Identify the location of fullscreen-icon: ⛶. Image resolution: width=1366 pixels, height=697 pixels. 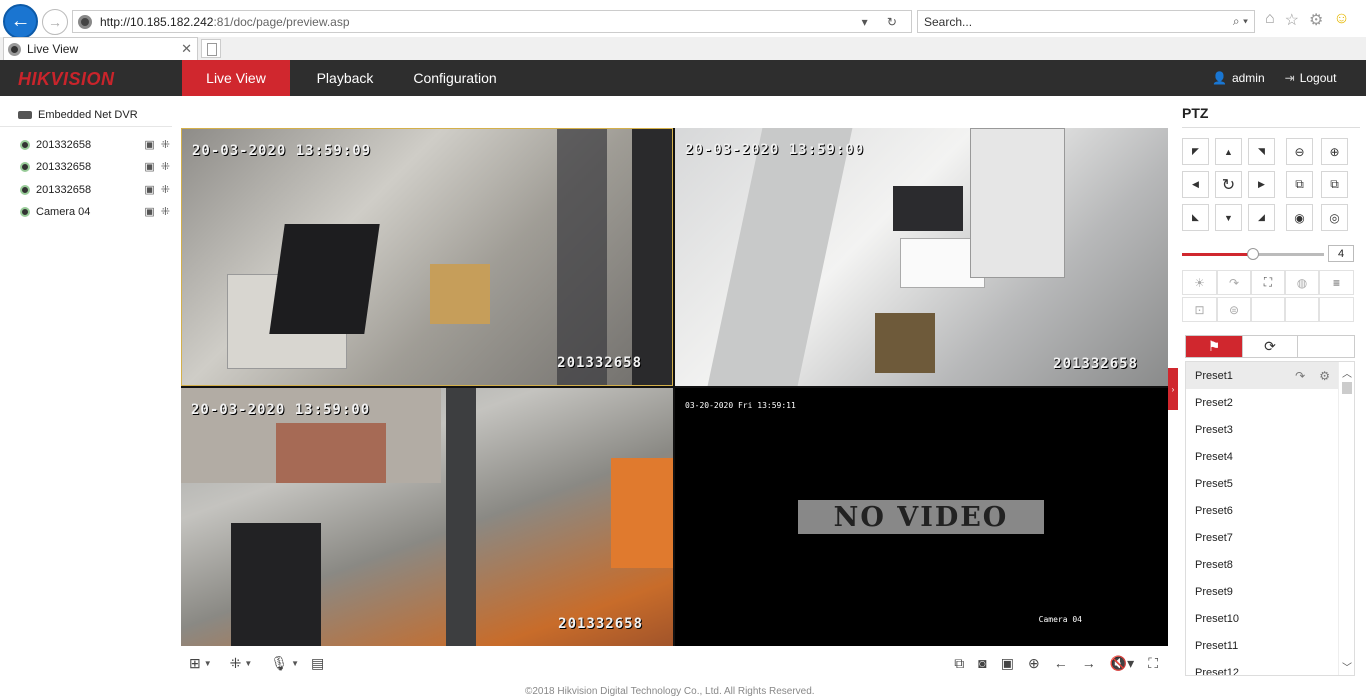
(1153, 663).